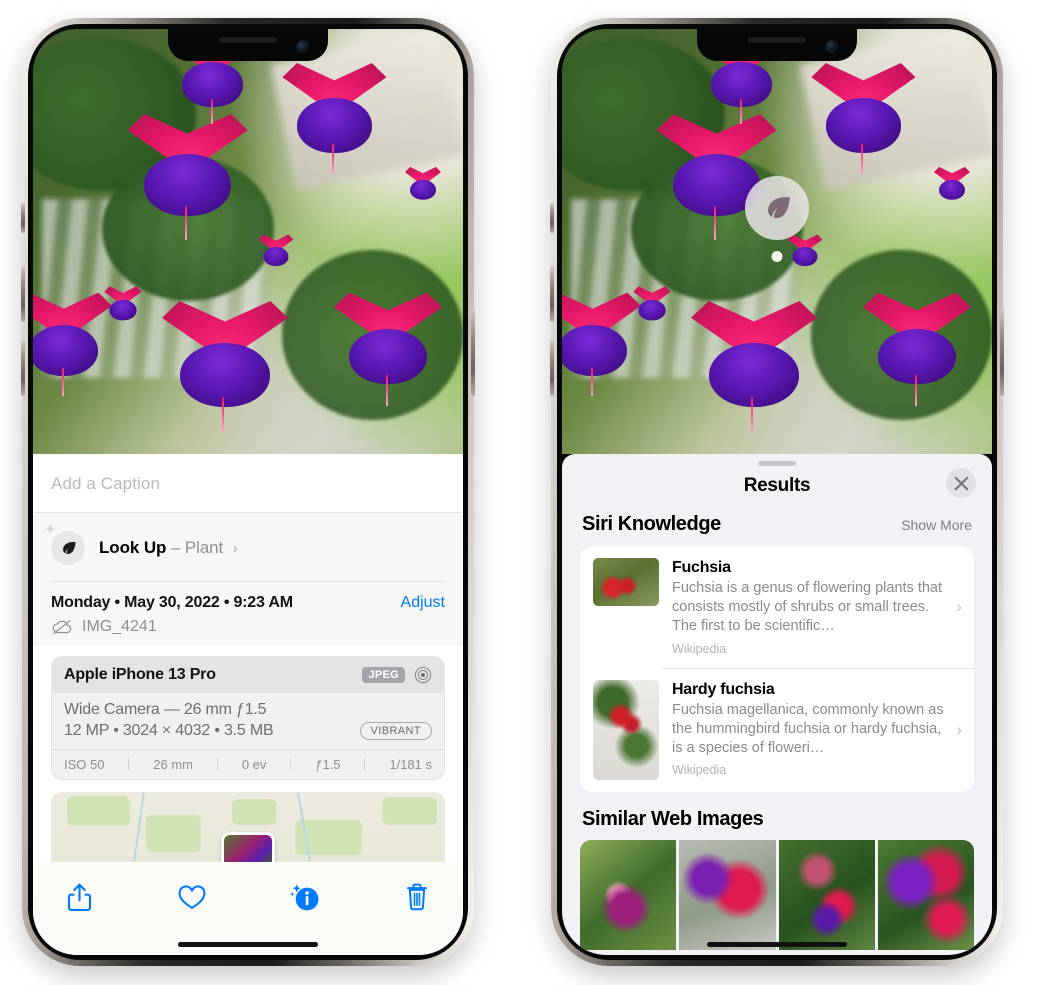 The height and width of the screenshot is (985, 1055). I want to click on similar-web-images-header: Similar Web Images, so click(777, 816).